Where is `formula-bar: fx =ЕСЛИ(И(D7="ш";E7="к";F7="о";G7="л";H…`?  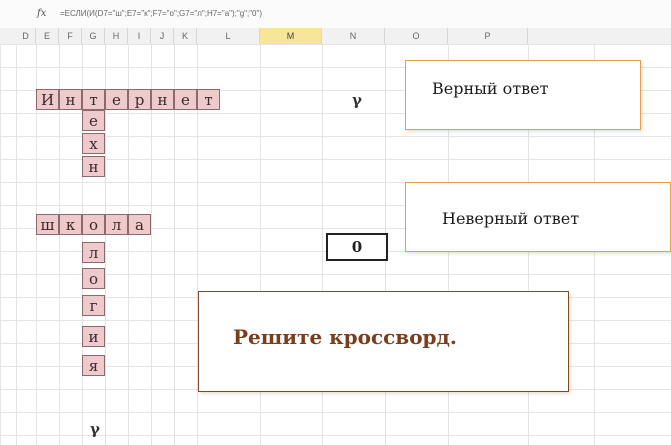
formula-bar: fx =ЕСЛИ(И(D7="ш";E7="к";F7="о";G7="л";H… is located at coordinates (335, 14).